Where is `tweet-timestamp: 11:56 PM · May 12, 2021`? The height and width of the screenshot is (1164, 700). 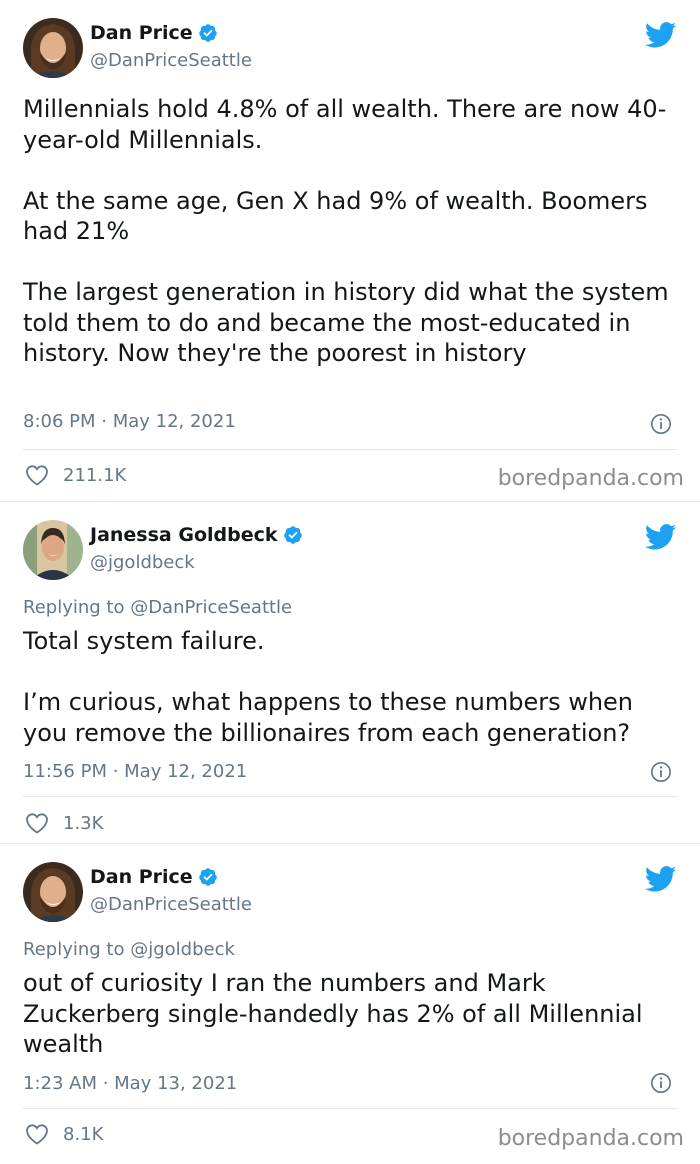 tweet-timestamp: 11:56 PM · May 12, 2021 is located at coordinates (135, 771).